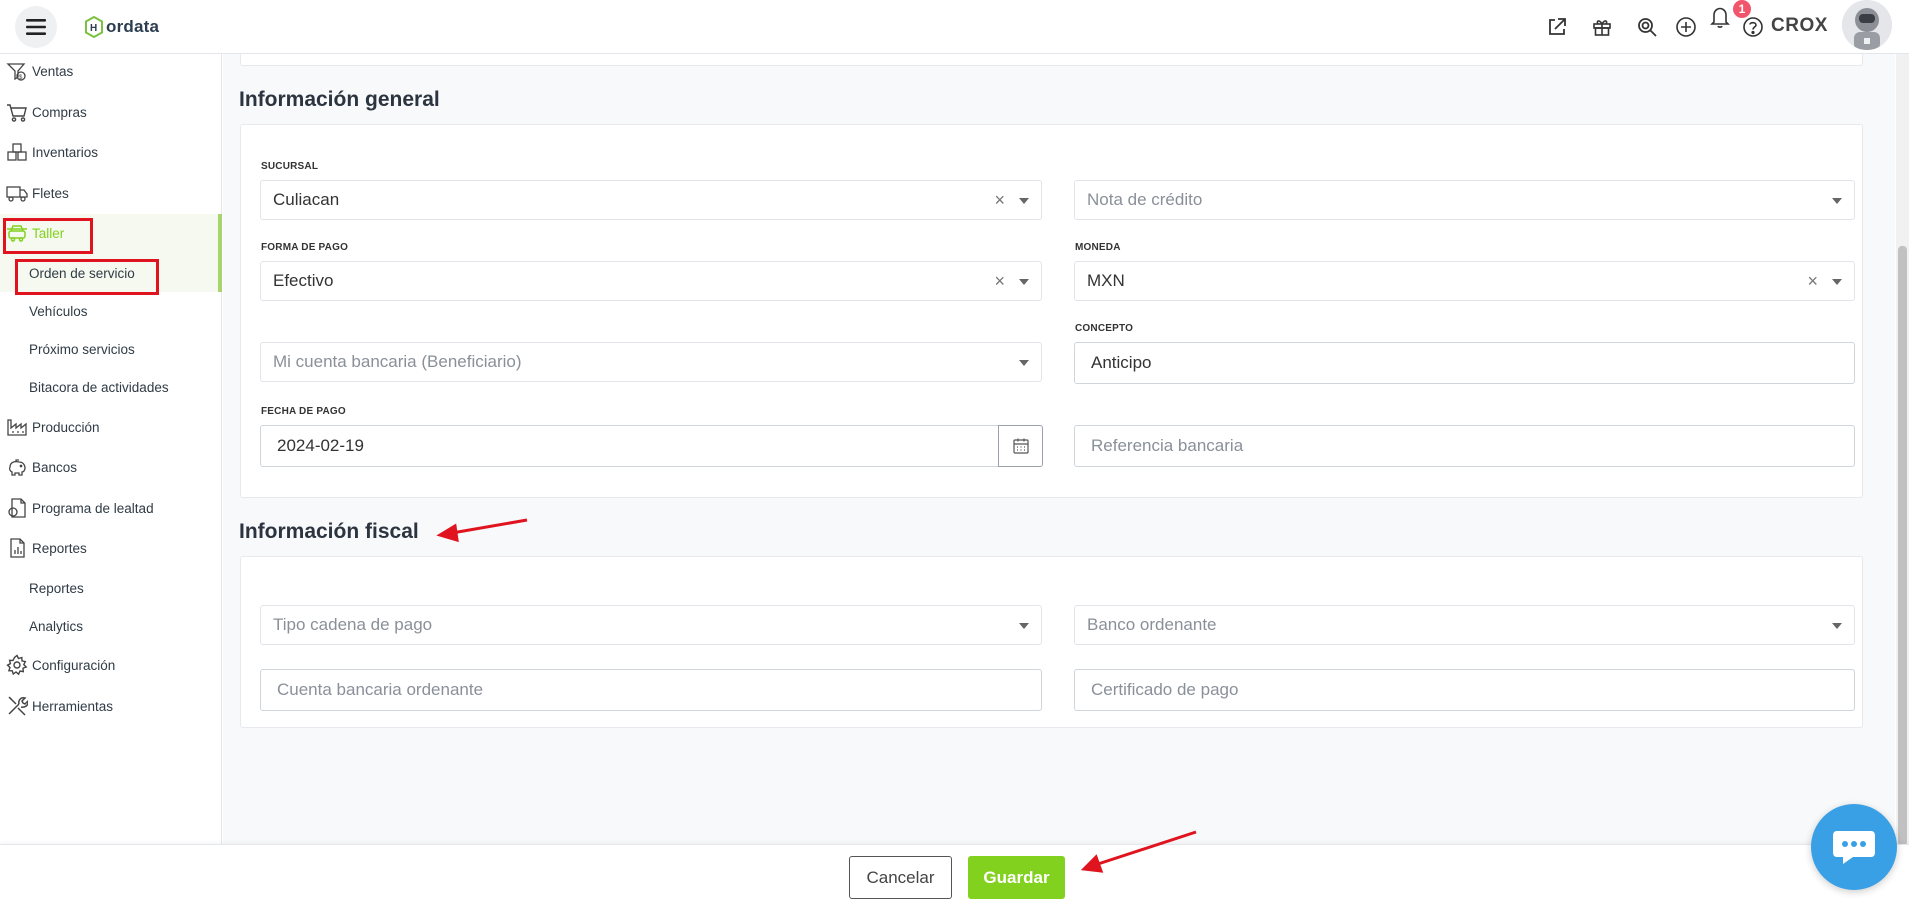  What do you see at coordinates (1104, 328) in the screenshot?
I see `concepto-label: CONCEPTO` at bounding box center [1104, 328].